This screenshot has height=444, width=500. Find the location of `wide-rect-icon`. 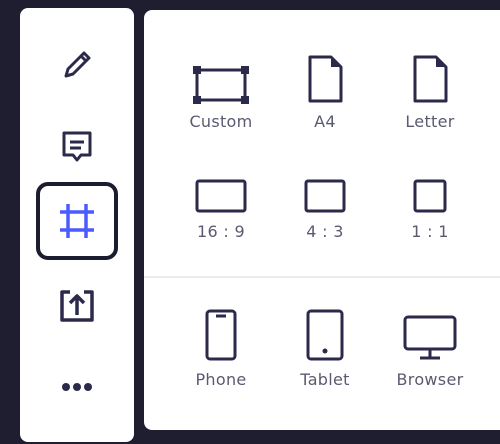

wide-rect-icon is located at coordinates (221, 196).